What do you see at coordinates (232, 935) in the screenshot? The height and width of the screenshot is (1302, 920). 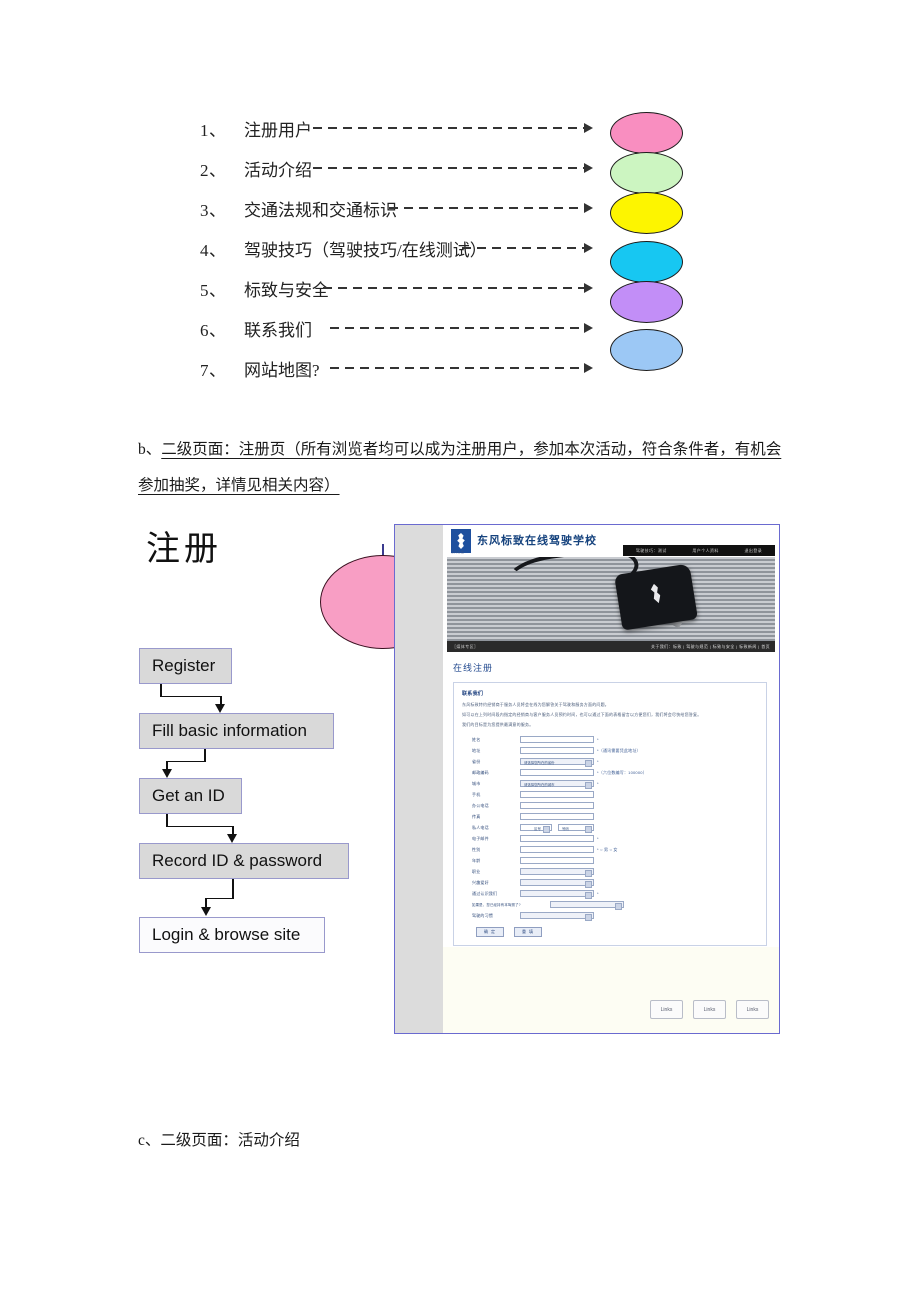 I see `flow-box: Login & browse site` at bounding box center [232, 935].